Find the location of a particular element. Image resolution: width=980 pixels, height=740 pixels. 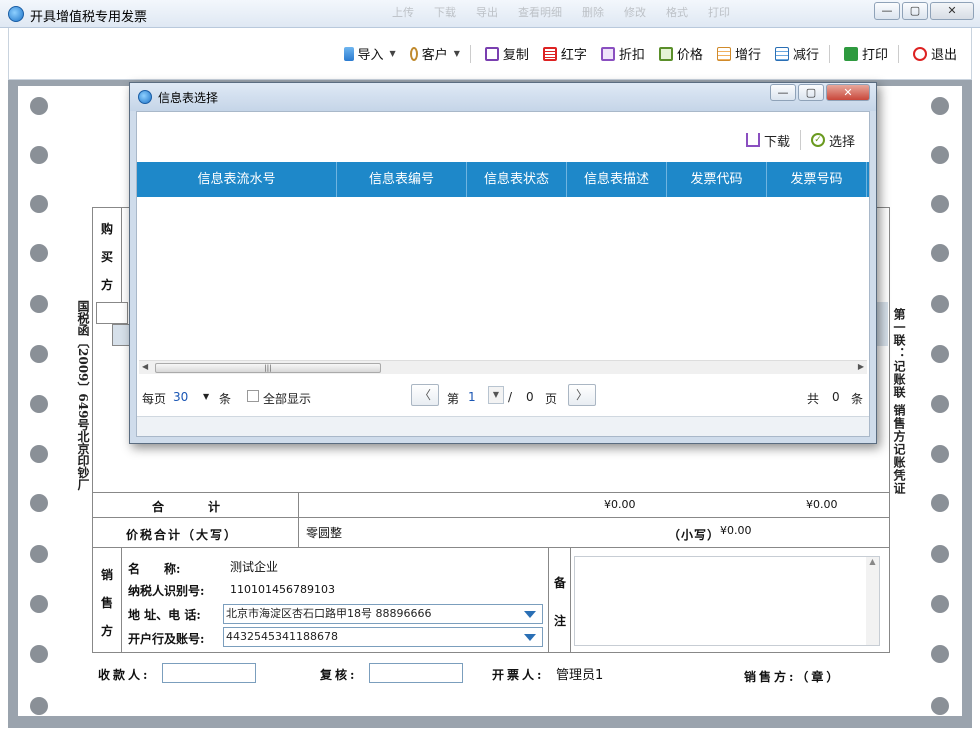

horizontal-scrollbar: ◀ ||| ▶ is located at coordinates (503, 367).